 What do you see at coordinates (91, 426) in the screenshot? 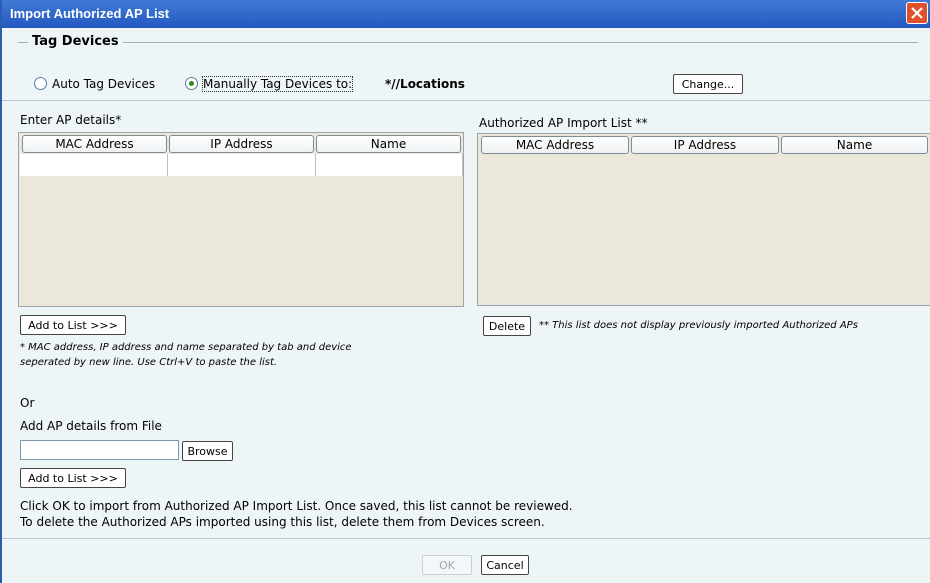
I see `file-label: Add AP details from File` at bounding box center [91, 426].